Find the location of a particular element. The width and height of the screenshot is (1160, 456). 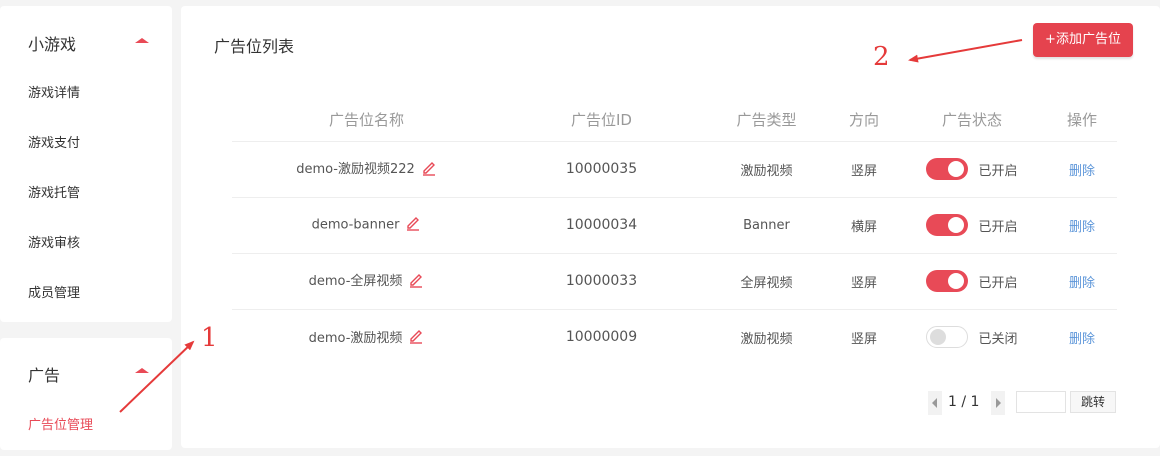

ad-type-cell: Banner is located at coordinates (766, 225).